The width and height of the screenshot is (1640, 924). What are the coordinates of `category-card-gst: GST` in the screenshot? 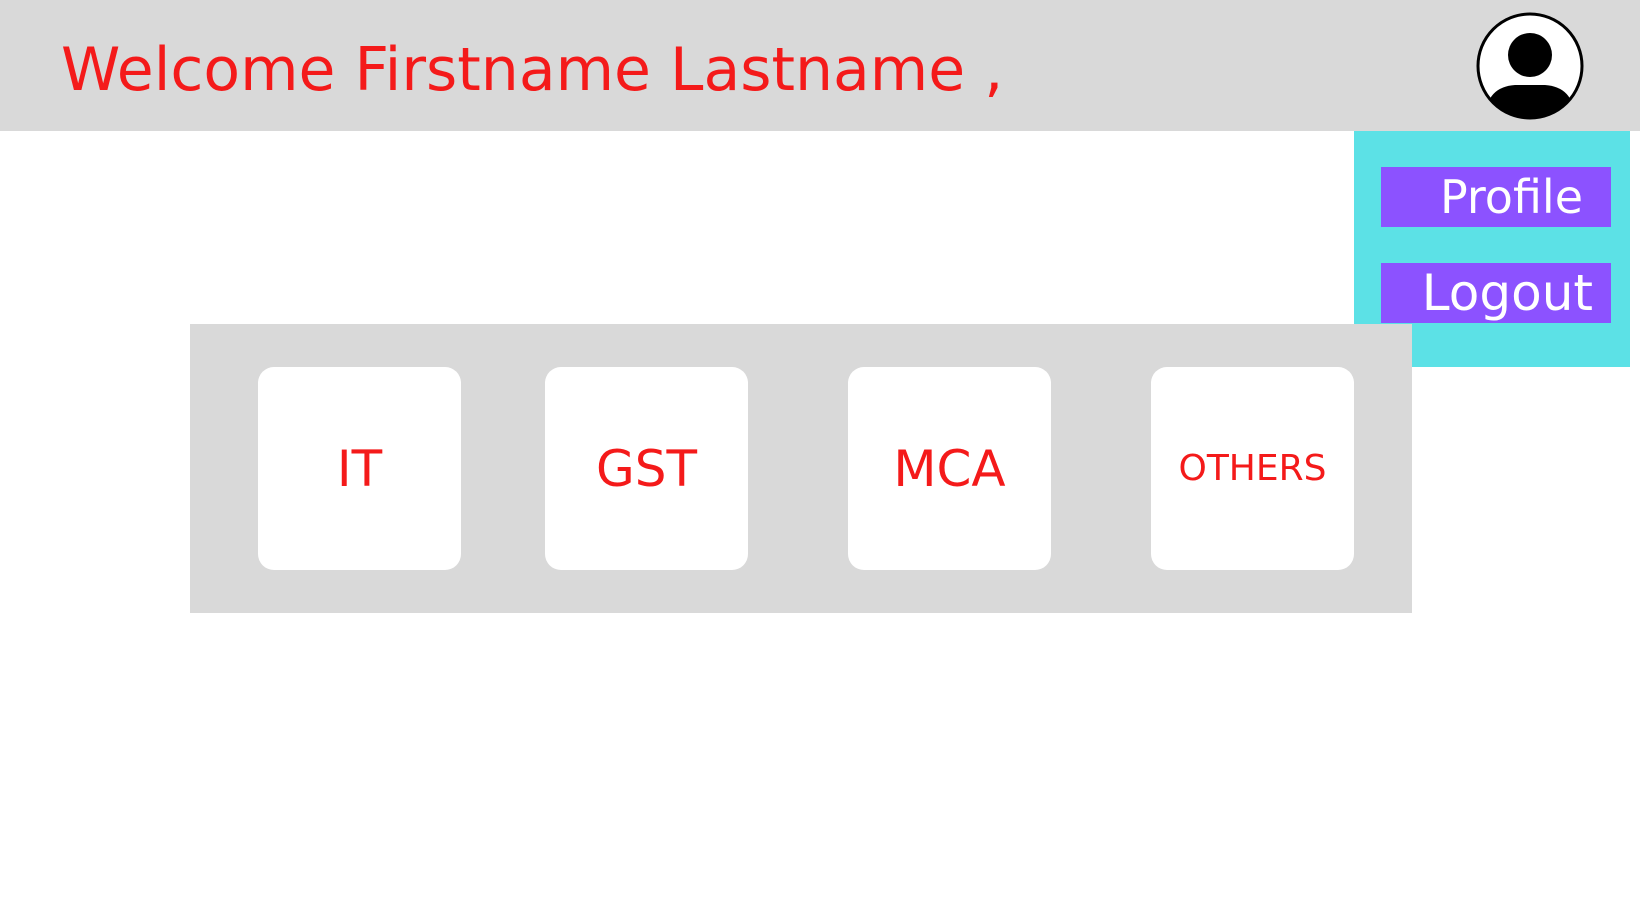 It's located at (646, 468).